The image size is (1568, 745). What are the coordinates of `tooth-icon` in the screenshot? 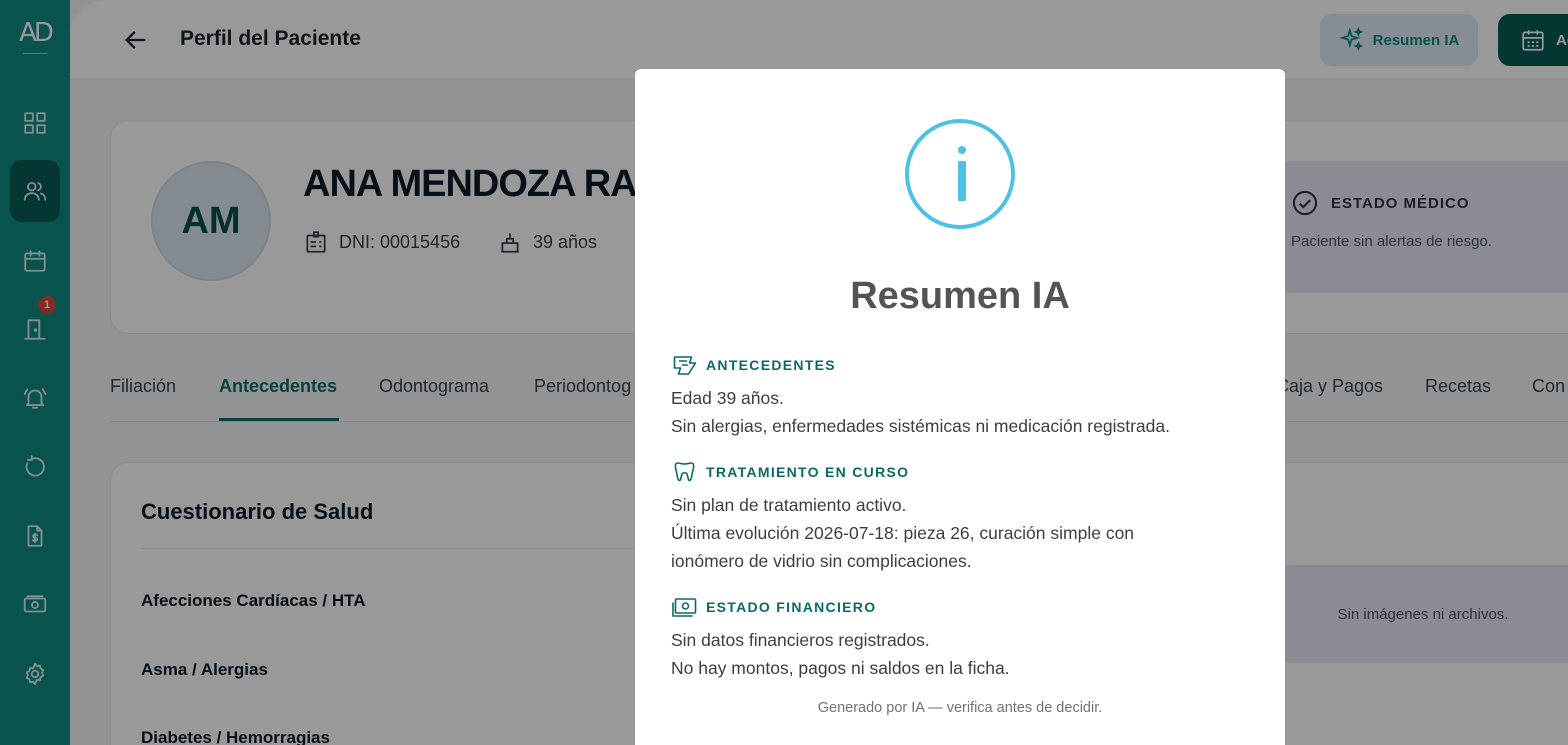 It's located at (684, 472).